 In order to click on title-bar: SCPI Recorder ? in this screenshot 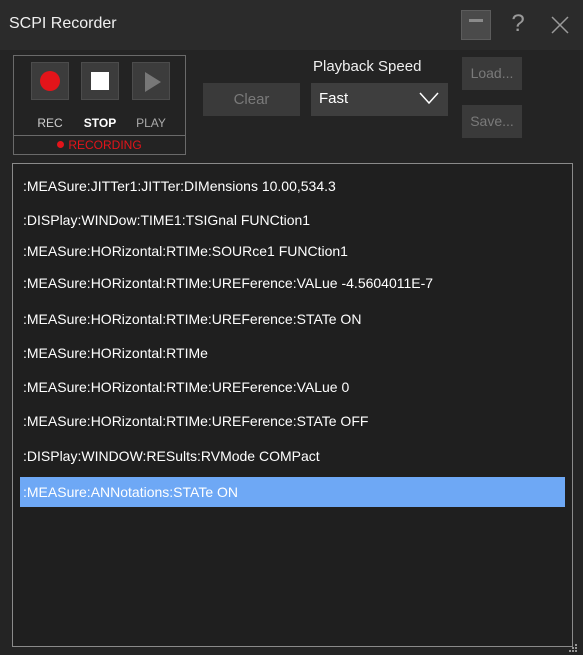, I will do `click(291, 25)`.